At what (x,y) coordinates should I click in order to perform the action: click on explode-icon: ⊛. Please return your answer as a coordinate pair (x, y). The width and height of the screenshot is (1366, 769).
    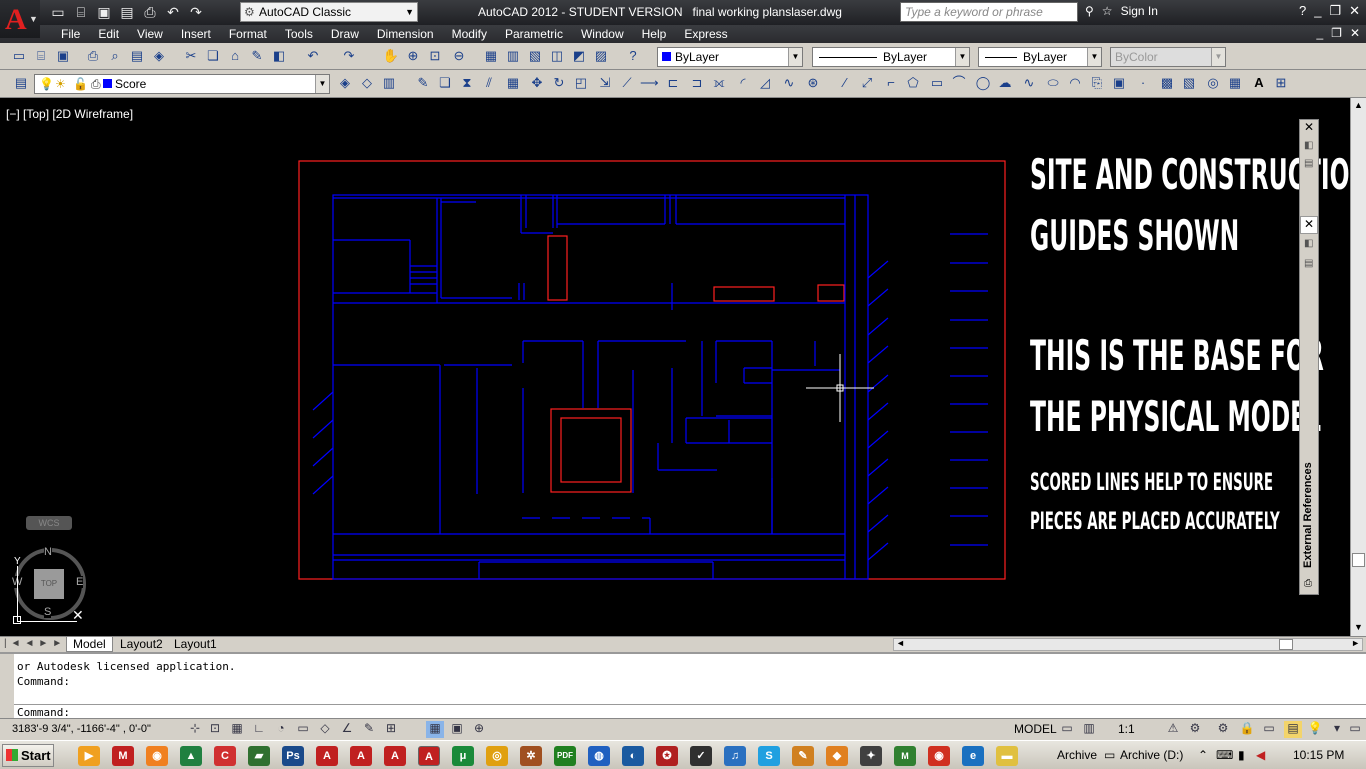
    Looking at the image, I should click on (813, 83).